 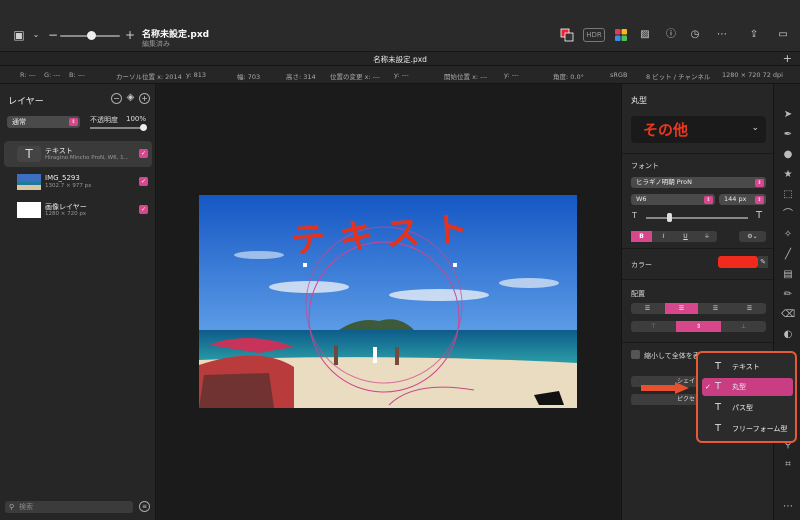 What do you see at coordinates (77, 75) in the screenshot?
I see `info-b: B: ---` at bounding box center [77, 75].